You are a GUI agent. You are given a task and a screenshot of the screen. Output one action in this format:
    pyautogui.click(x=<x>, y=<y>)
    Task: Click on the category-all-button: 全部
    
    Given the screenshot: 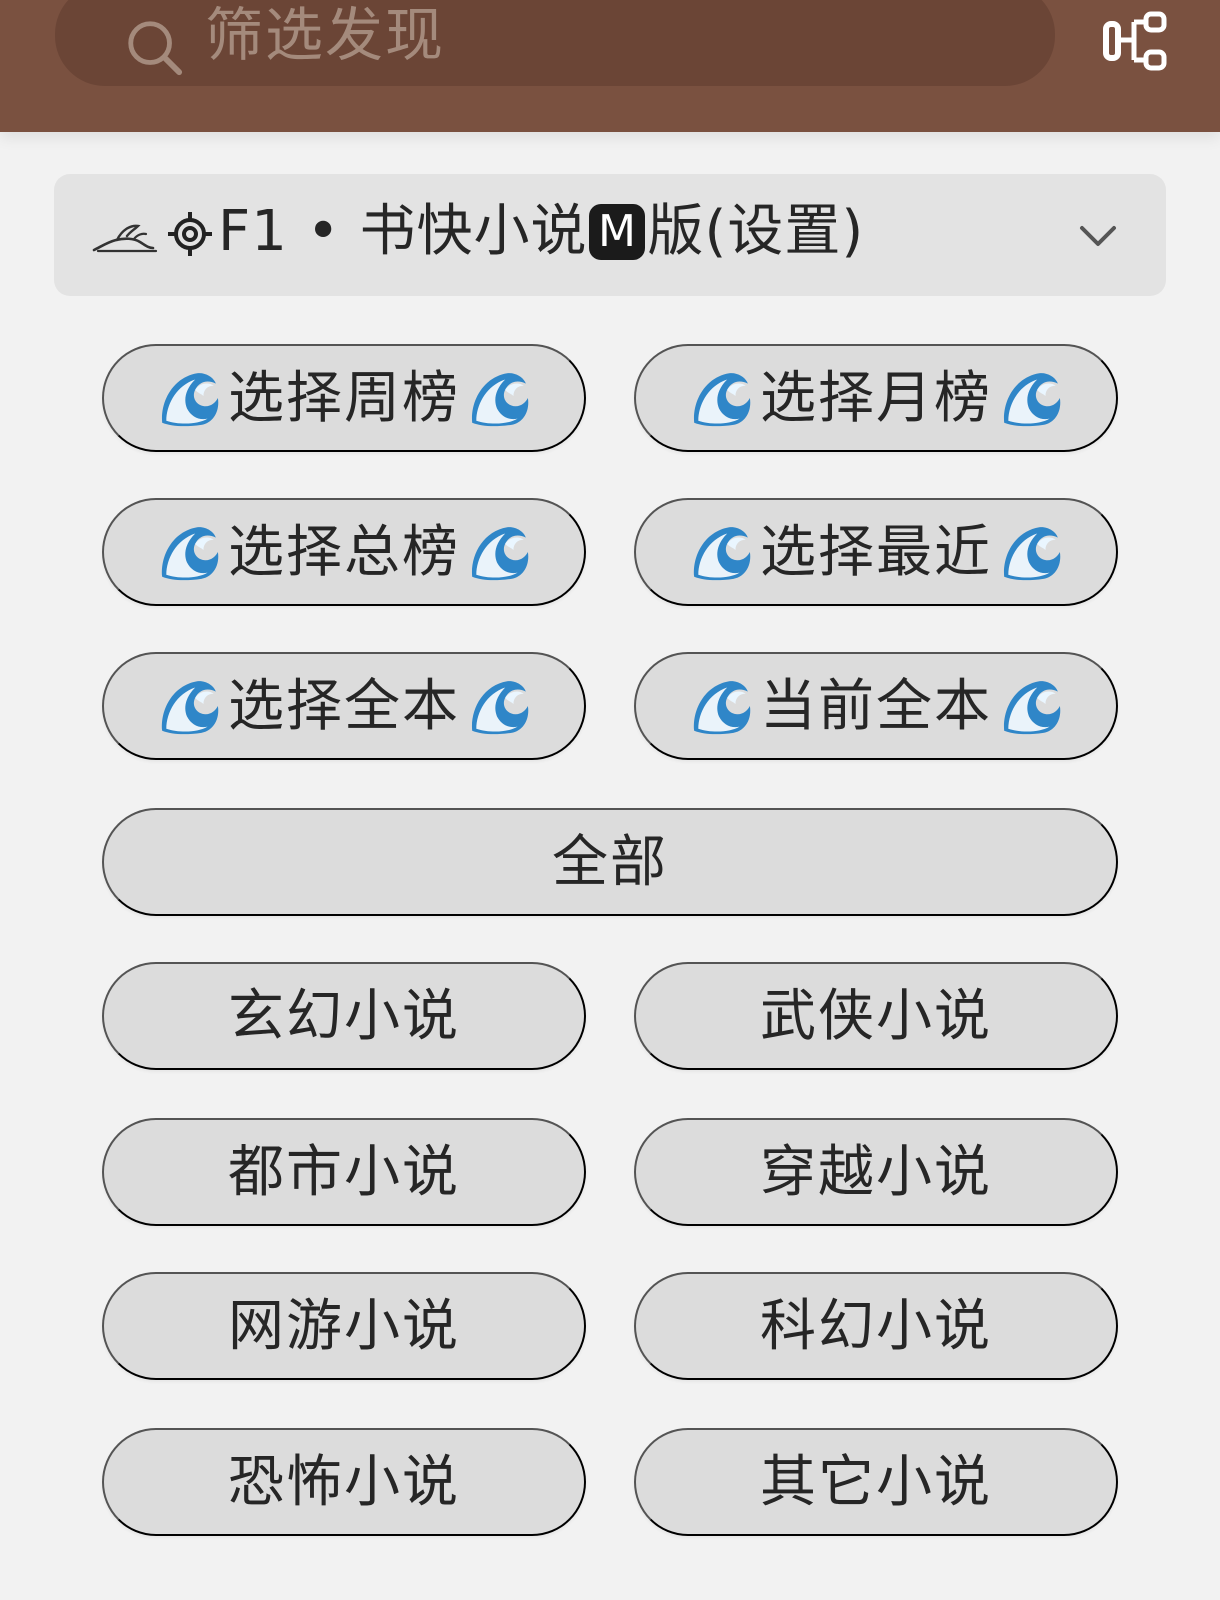 What is the action you would take?
    pyautogui.click(x=610, y=862)
    